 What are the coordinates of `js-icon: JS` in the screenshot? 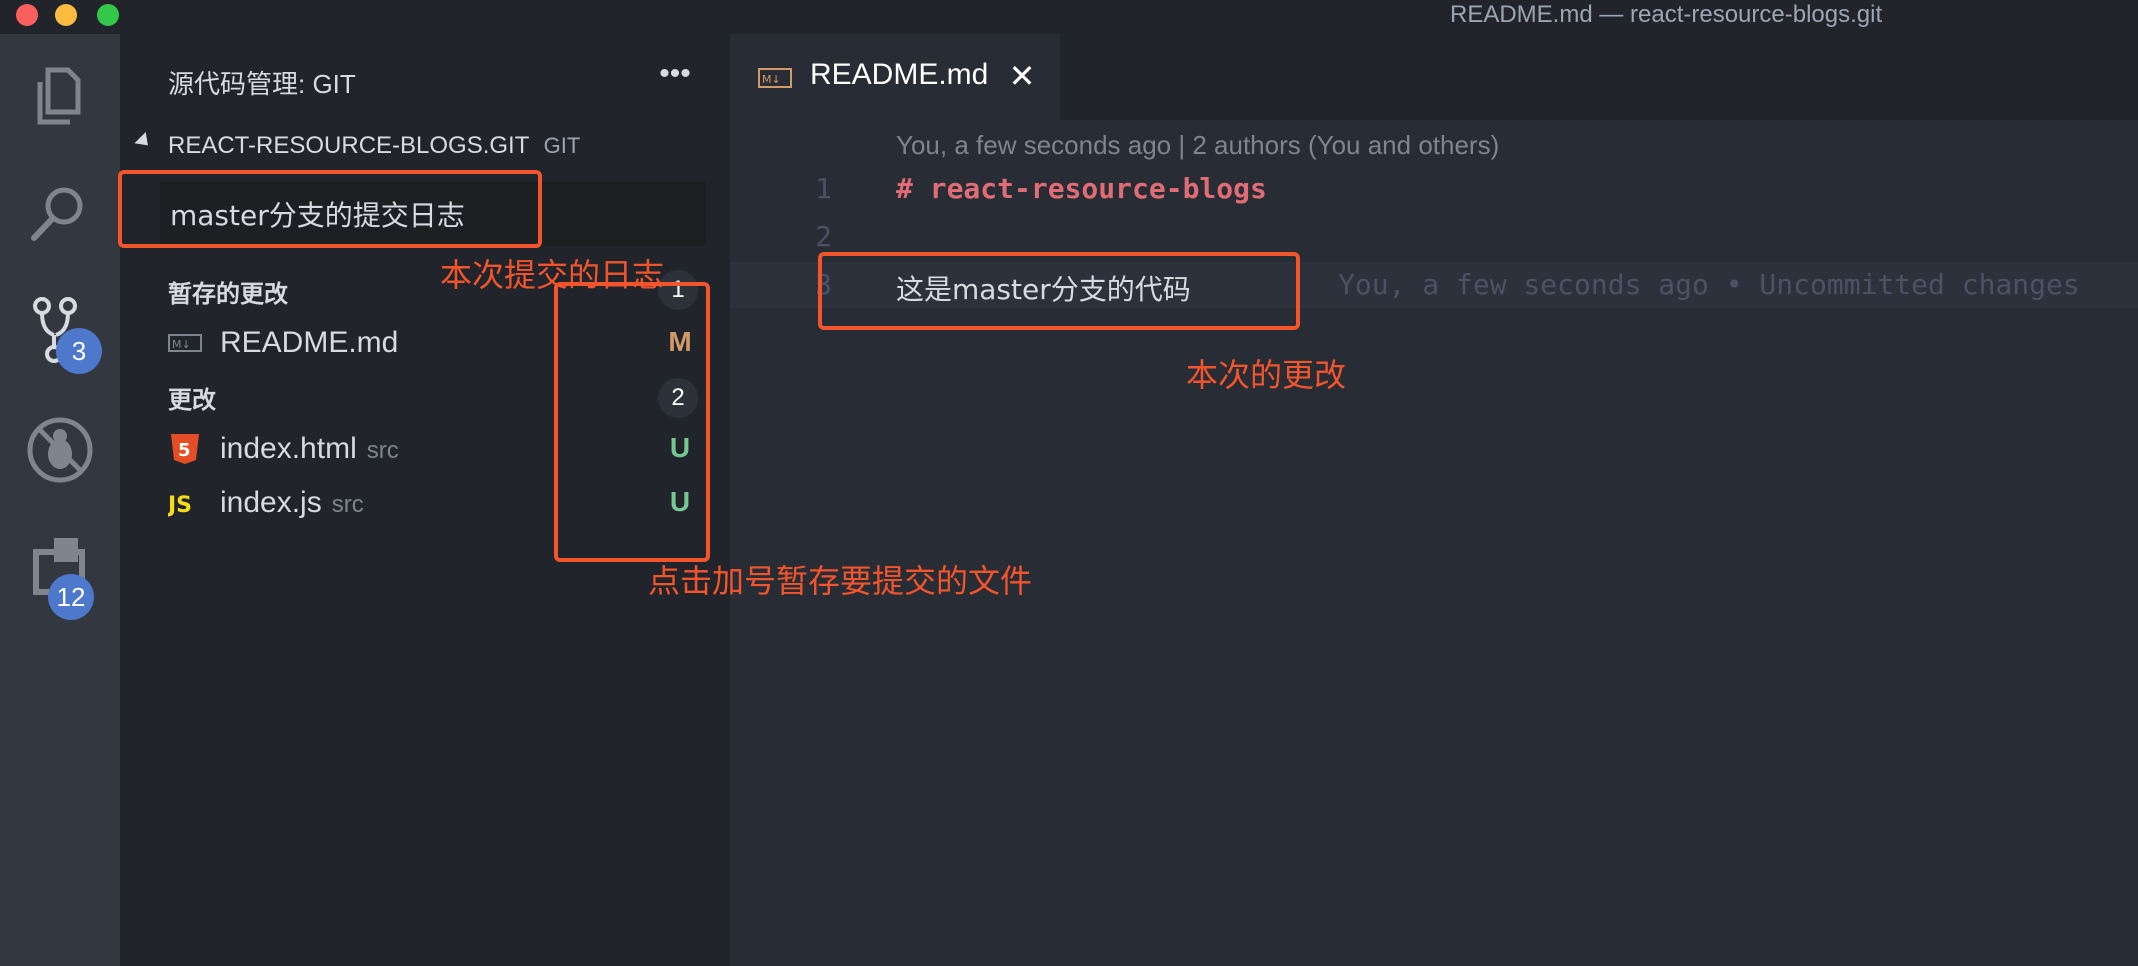 It's located at (180, 505).